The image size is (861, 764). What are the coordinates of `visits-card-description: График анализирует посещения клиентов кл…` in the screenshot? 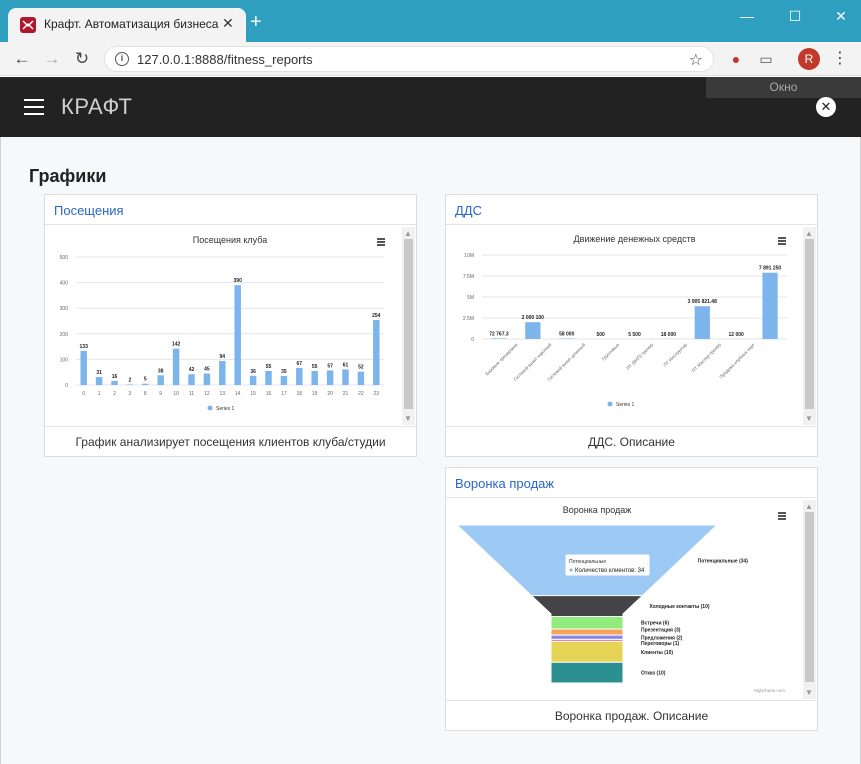 It's located at (230, 441).